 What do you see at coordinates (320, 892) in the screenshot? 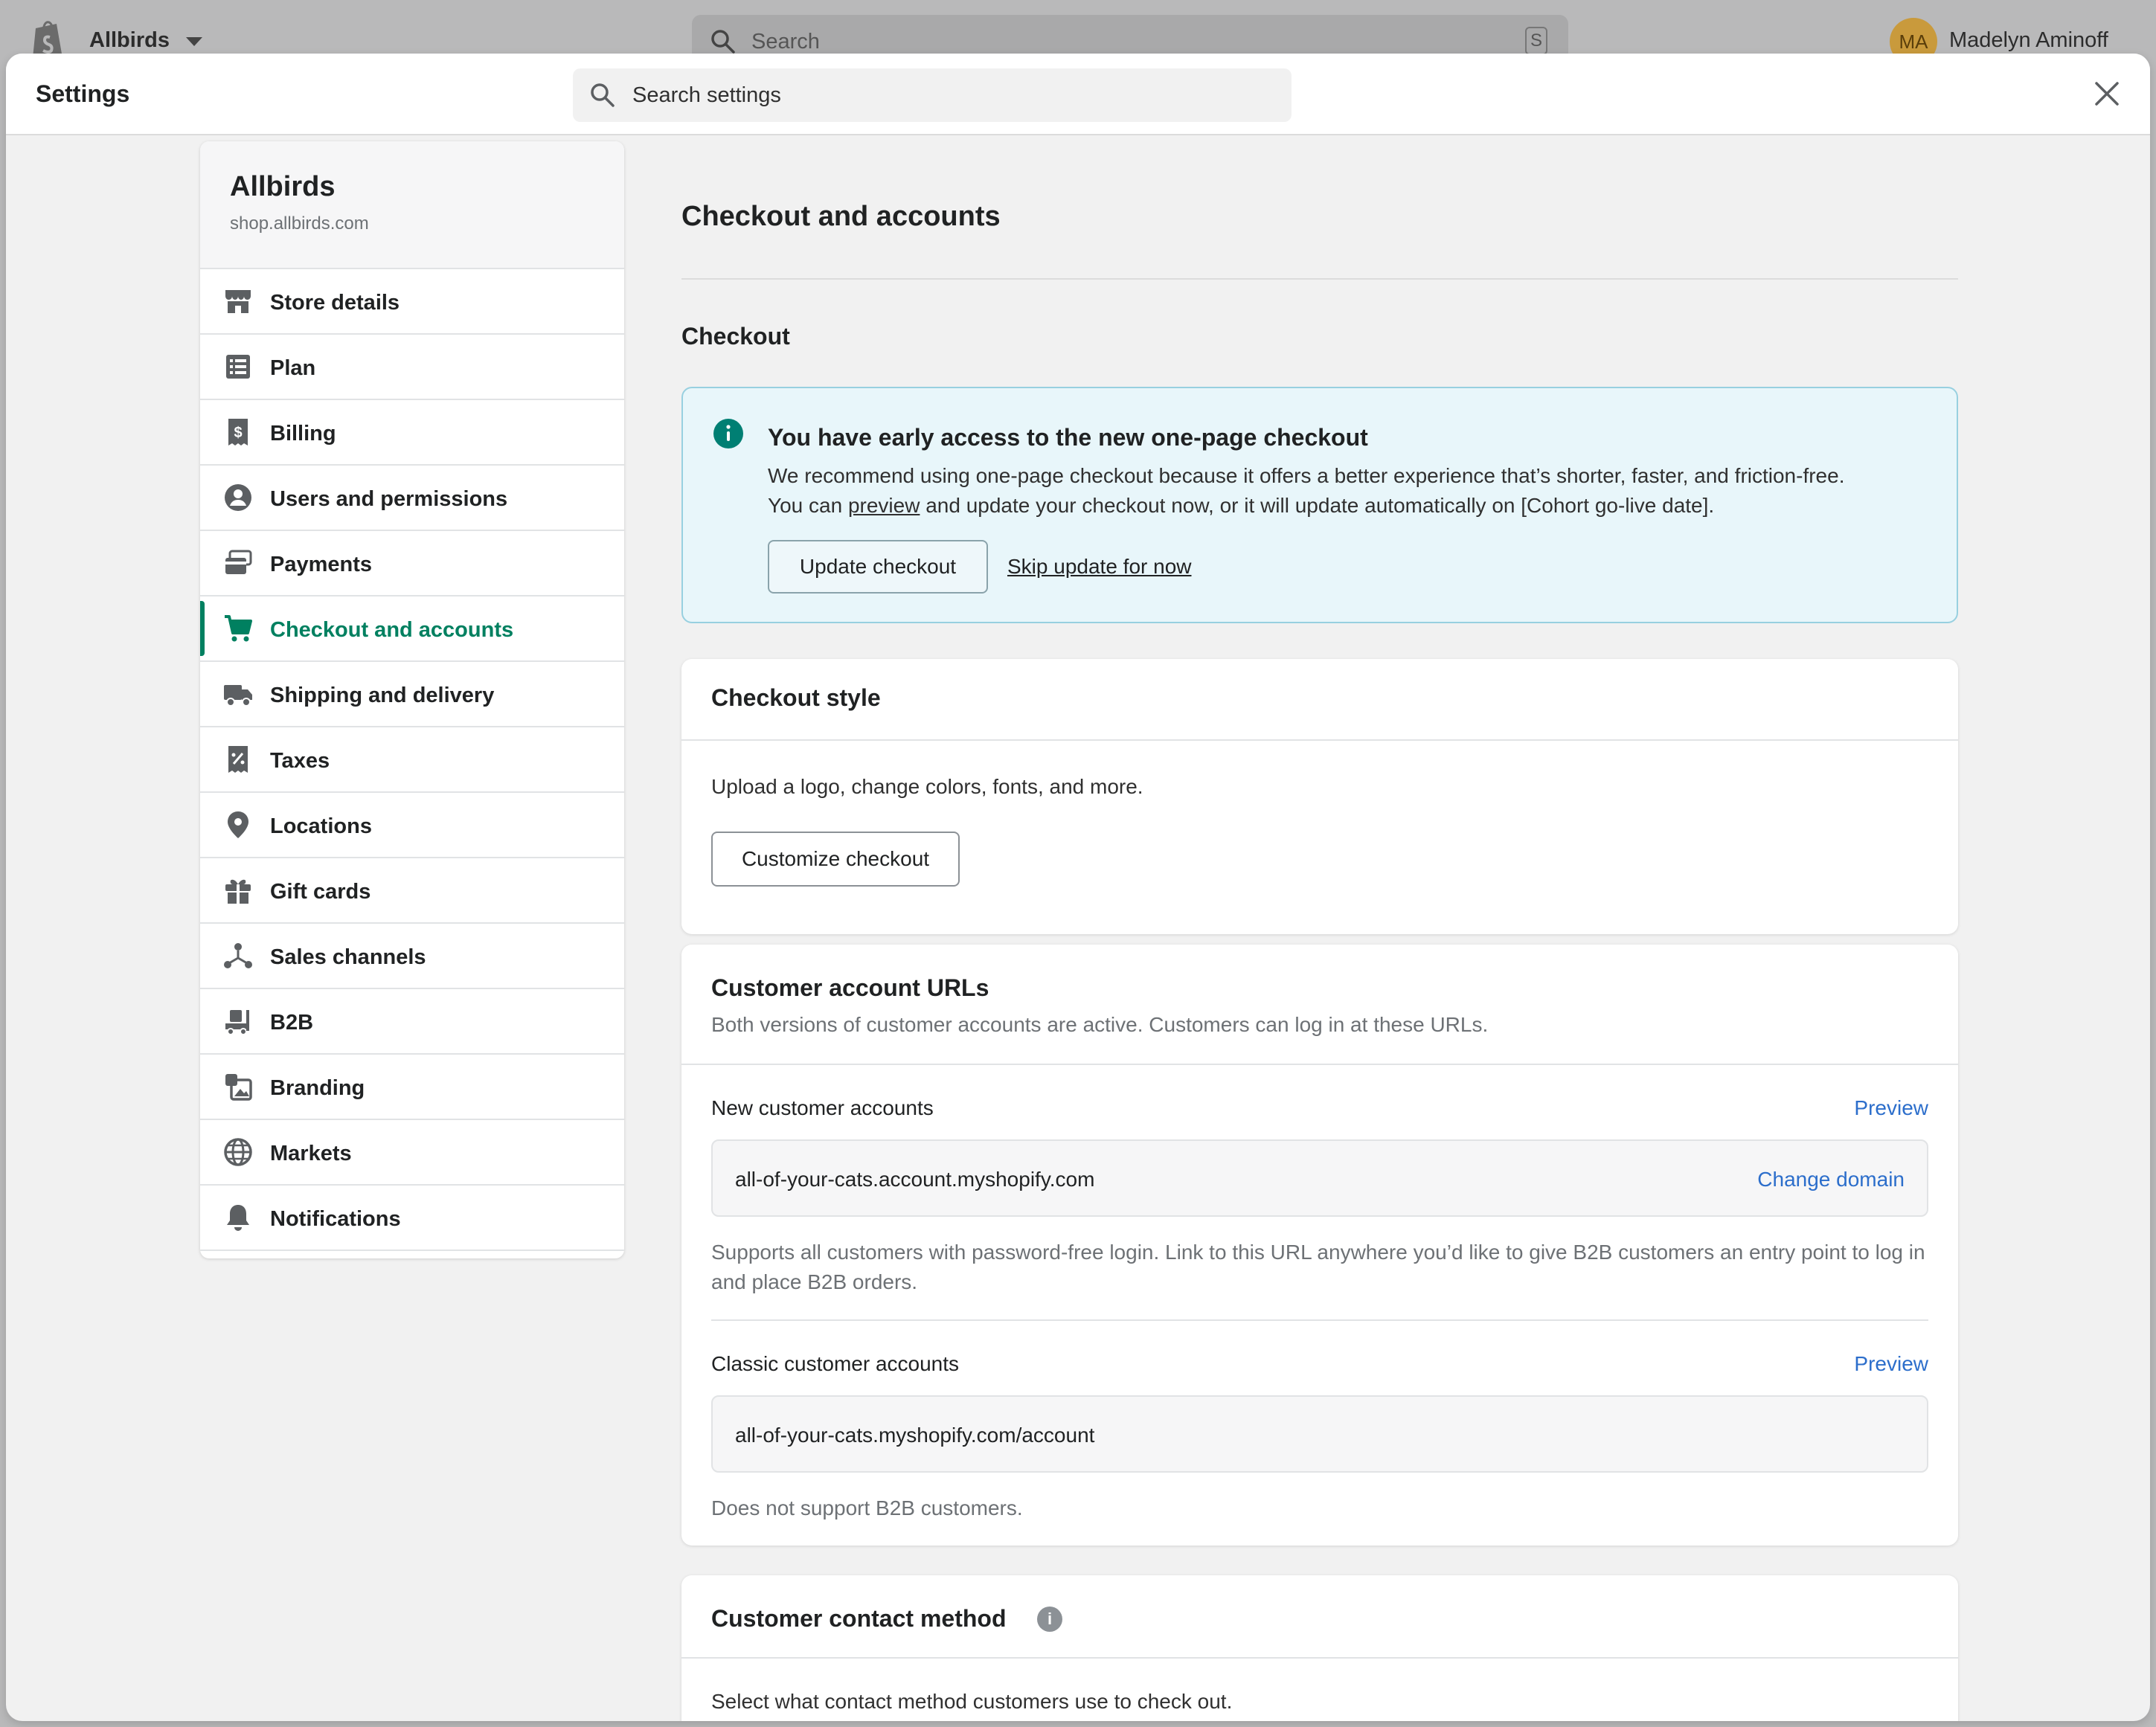
I see `sidebar-item-label: Gift cards` at bounding box center [320, 892].